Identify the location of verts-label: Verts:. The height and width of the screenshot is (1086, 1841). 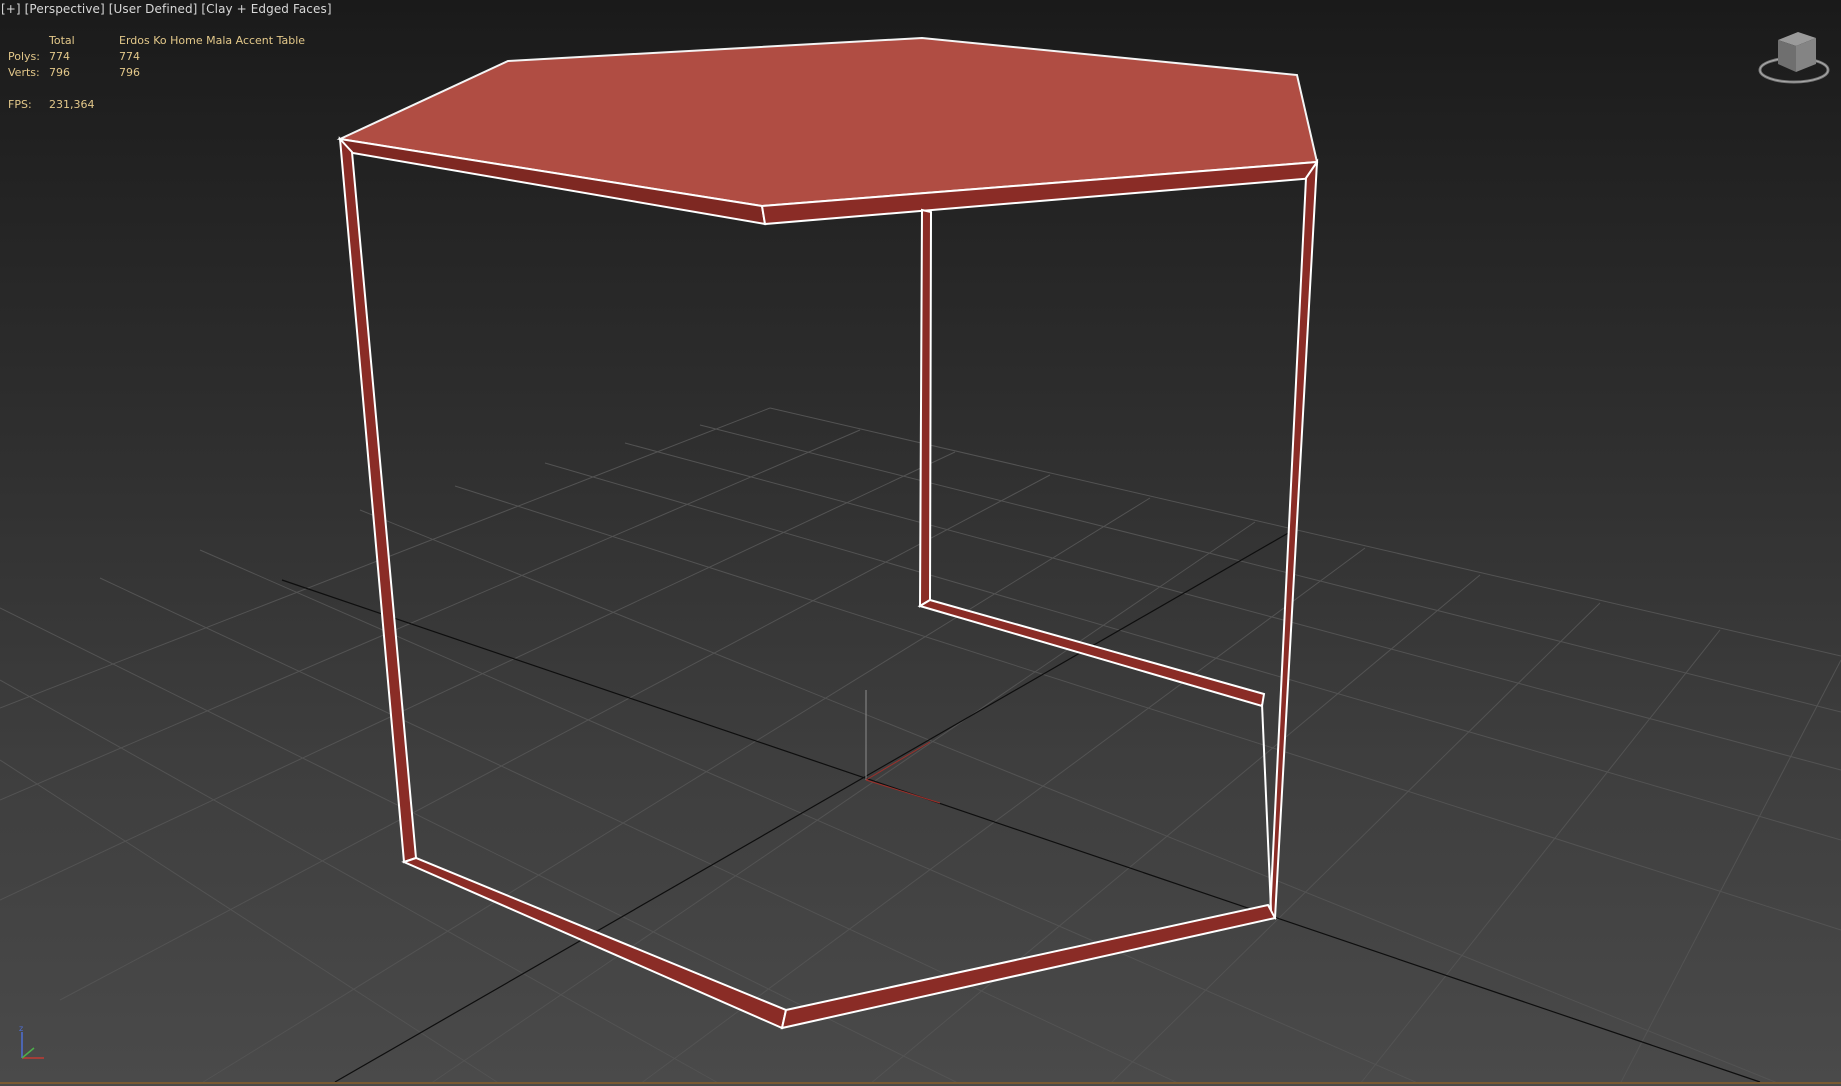
(24, 72).